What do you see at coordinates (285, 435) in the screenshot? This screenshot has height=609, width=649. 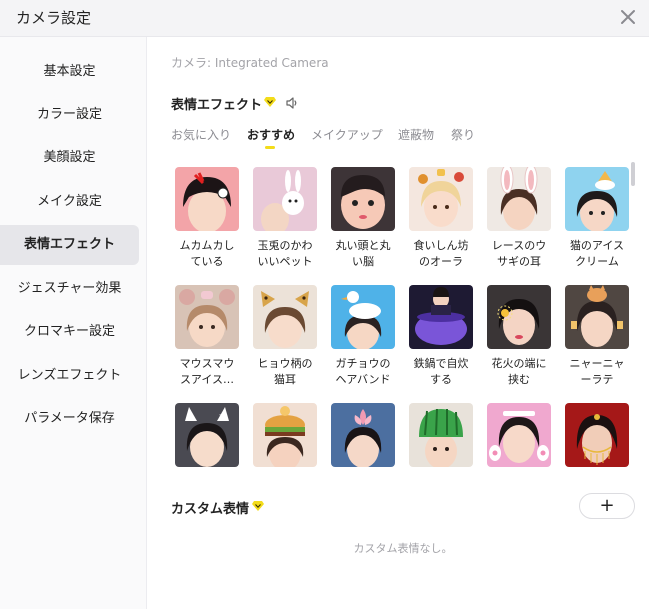 I see `effect-thumbnail-burger-hat` at bounding box center [285, 435].